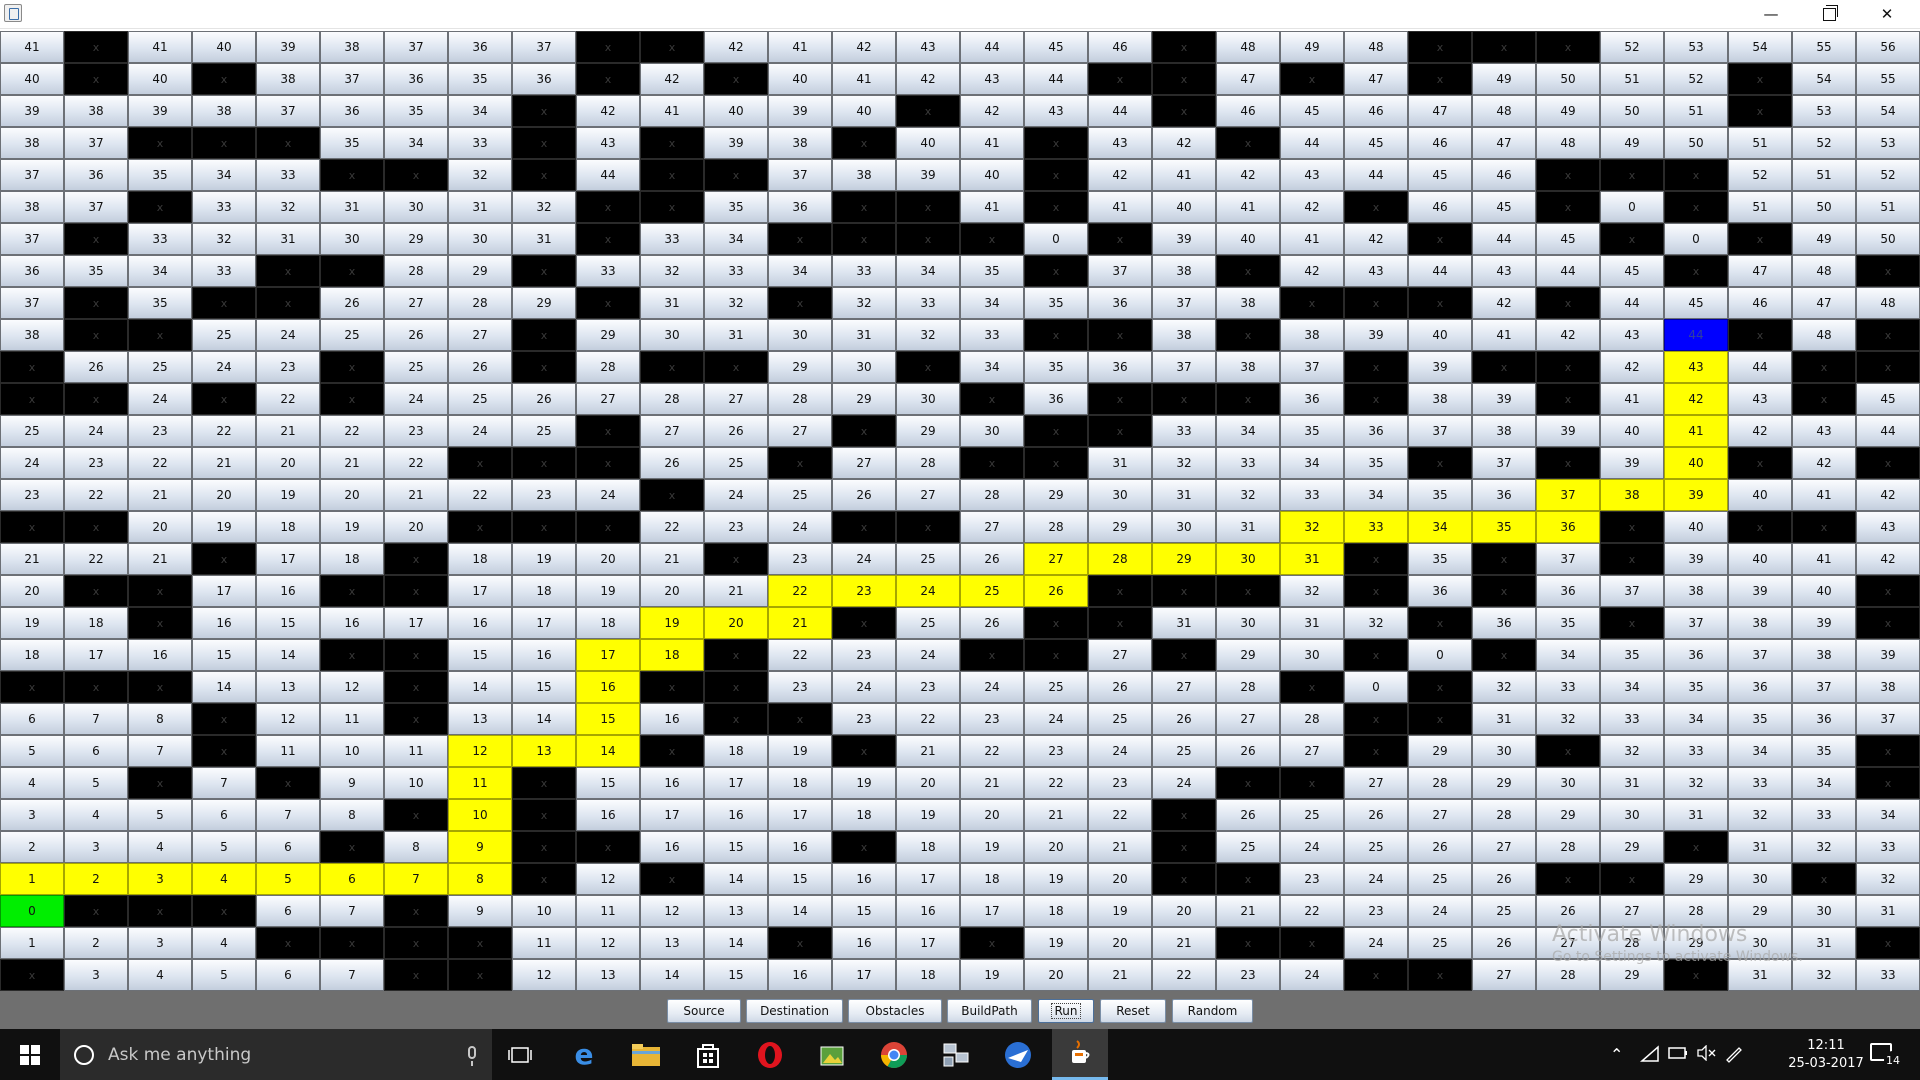  What do you see at coordinates (416, 239) in the screenshot?
I see `grid-cell: 29` at bounding box center [416, 239].